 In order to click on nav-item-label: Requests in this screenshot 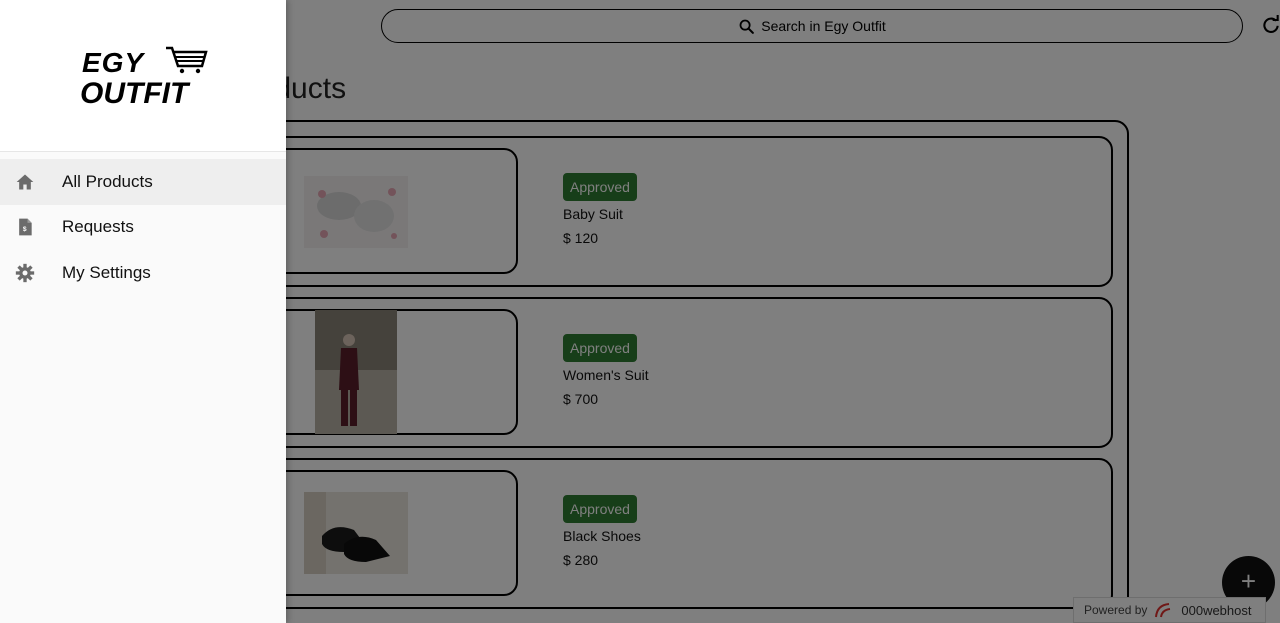, I will do `click(98, 226)`.